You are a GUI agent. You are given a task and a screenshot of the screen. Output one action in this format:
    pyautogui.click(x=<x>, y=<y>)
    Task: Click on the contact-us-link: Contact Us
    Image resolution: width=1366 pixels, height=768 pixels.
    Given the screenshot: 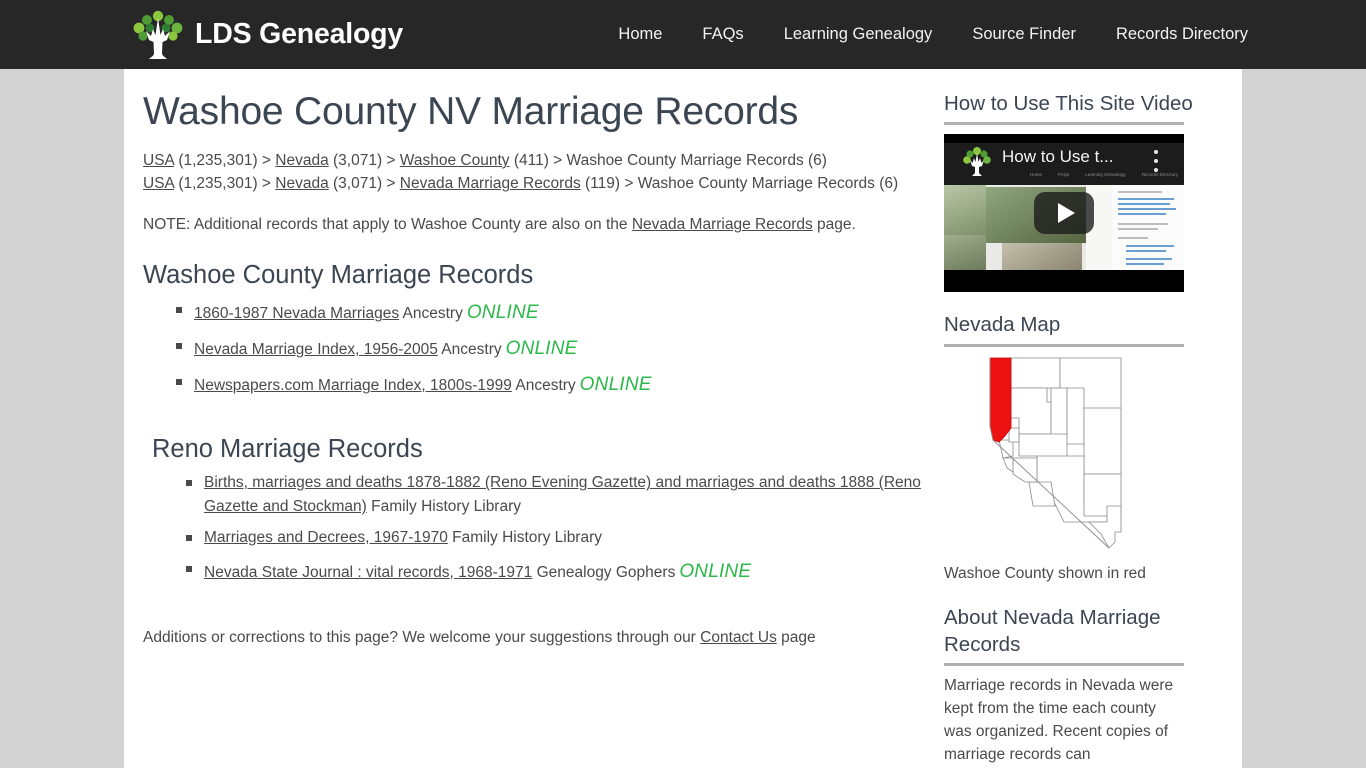 What is the action you would take?
    pyautogui.click(x=738, y=637)
    